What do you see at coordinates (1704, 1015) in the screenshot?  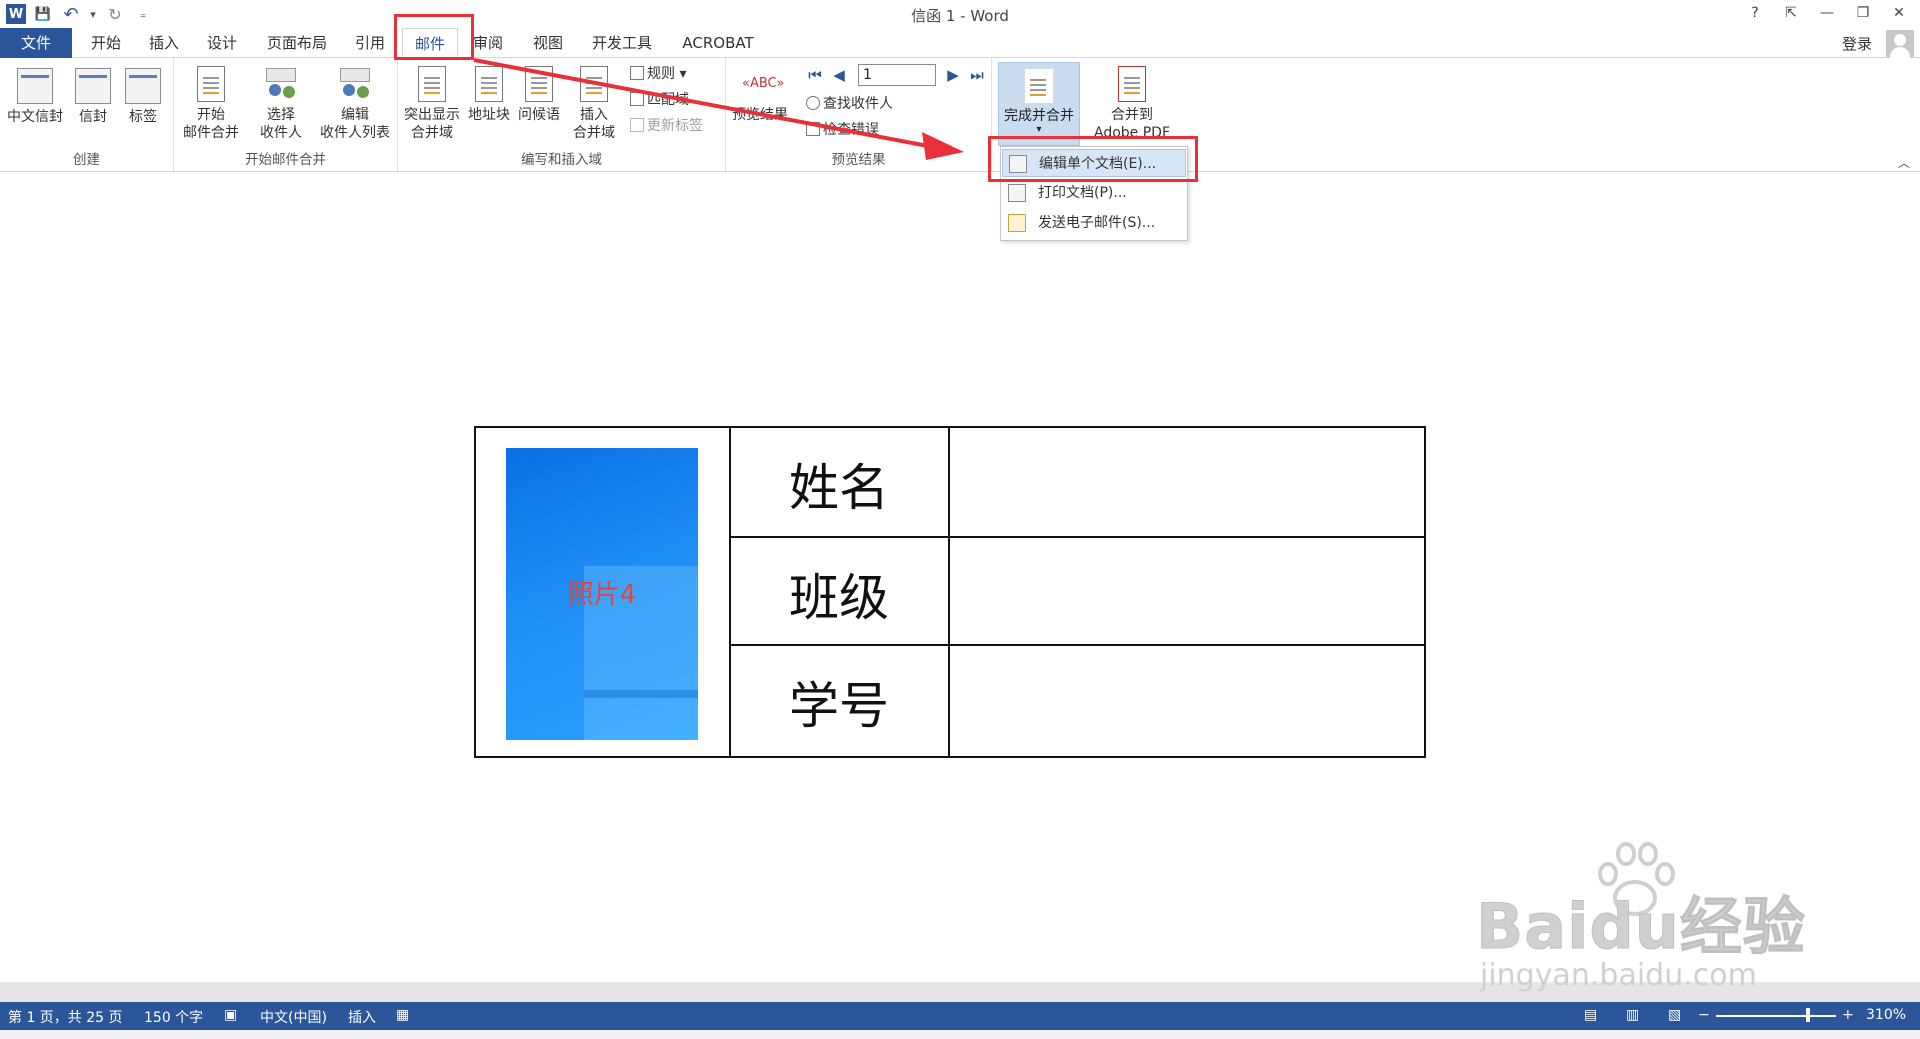 I see `zoom-out-button: −` at bounding box center [1704, 1015].